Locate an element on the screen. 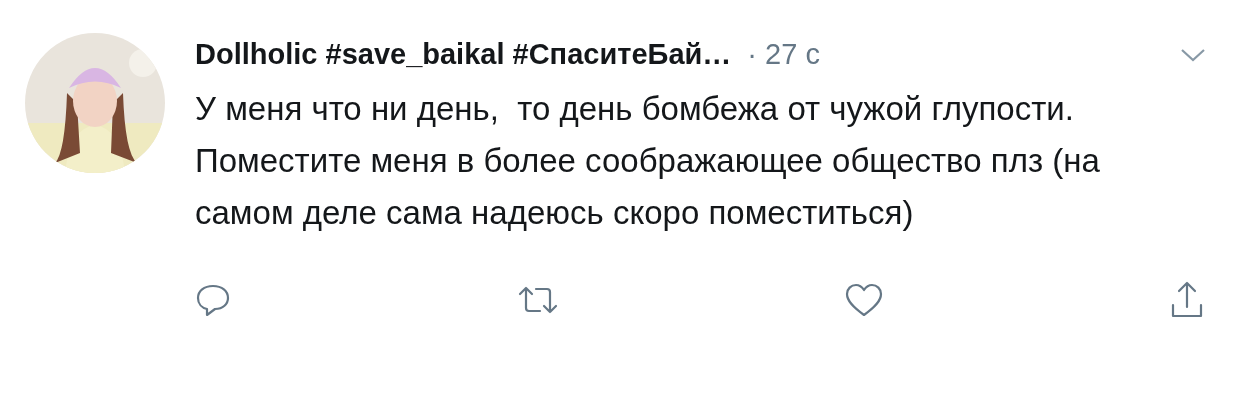 The width and height of the screenshot is (1239, 417). timestamp: · 27 с is located at coordinates (783, 54).